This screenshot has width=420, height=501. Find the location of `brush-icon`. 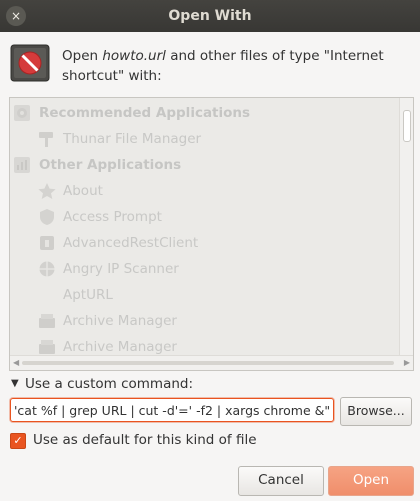

brush-icon is located at coordinates (46, 139).